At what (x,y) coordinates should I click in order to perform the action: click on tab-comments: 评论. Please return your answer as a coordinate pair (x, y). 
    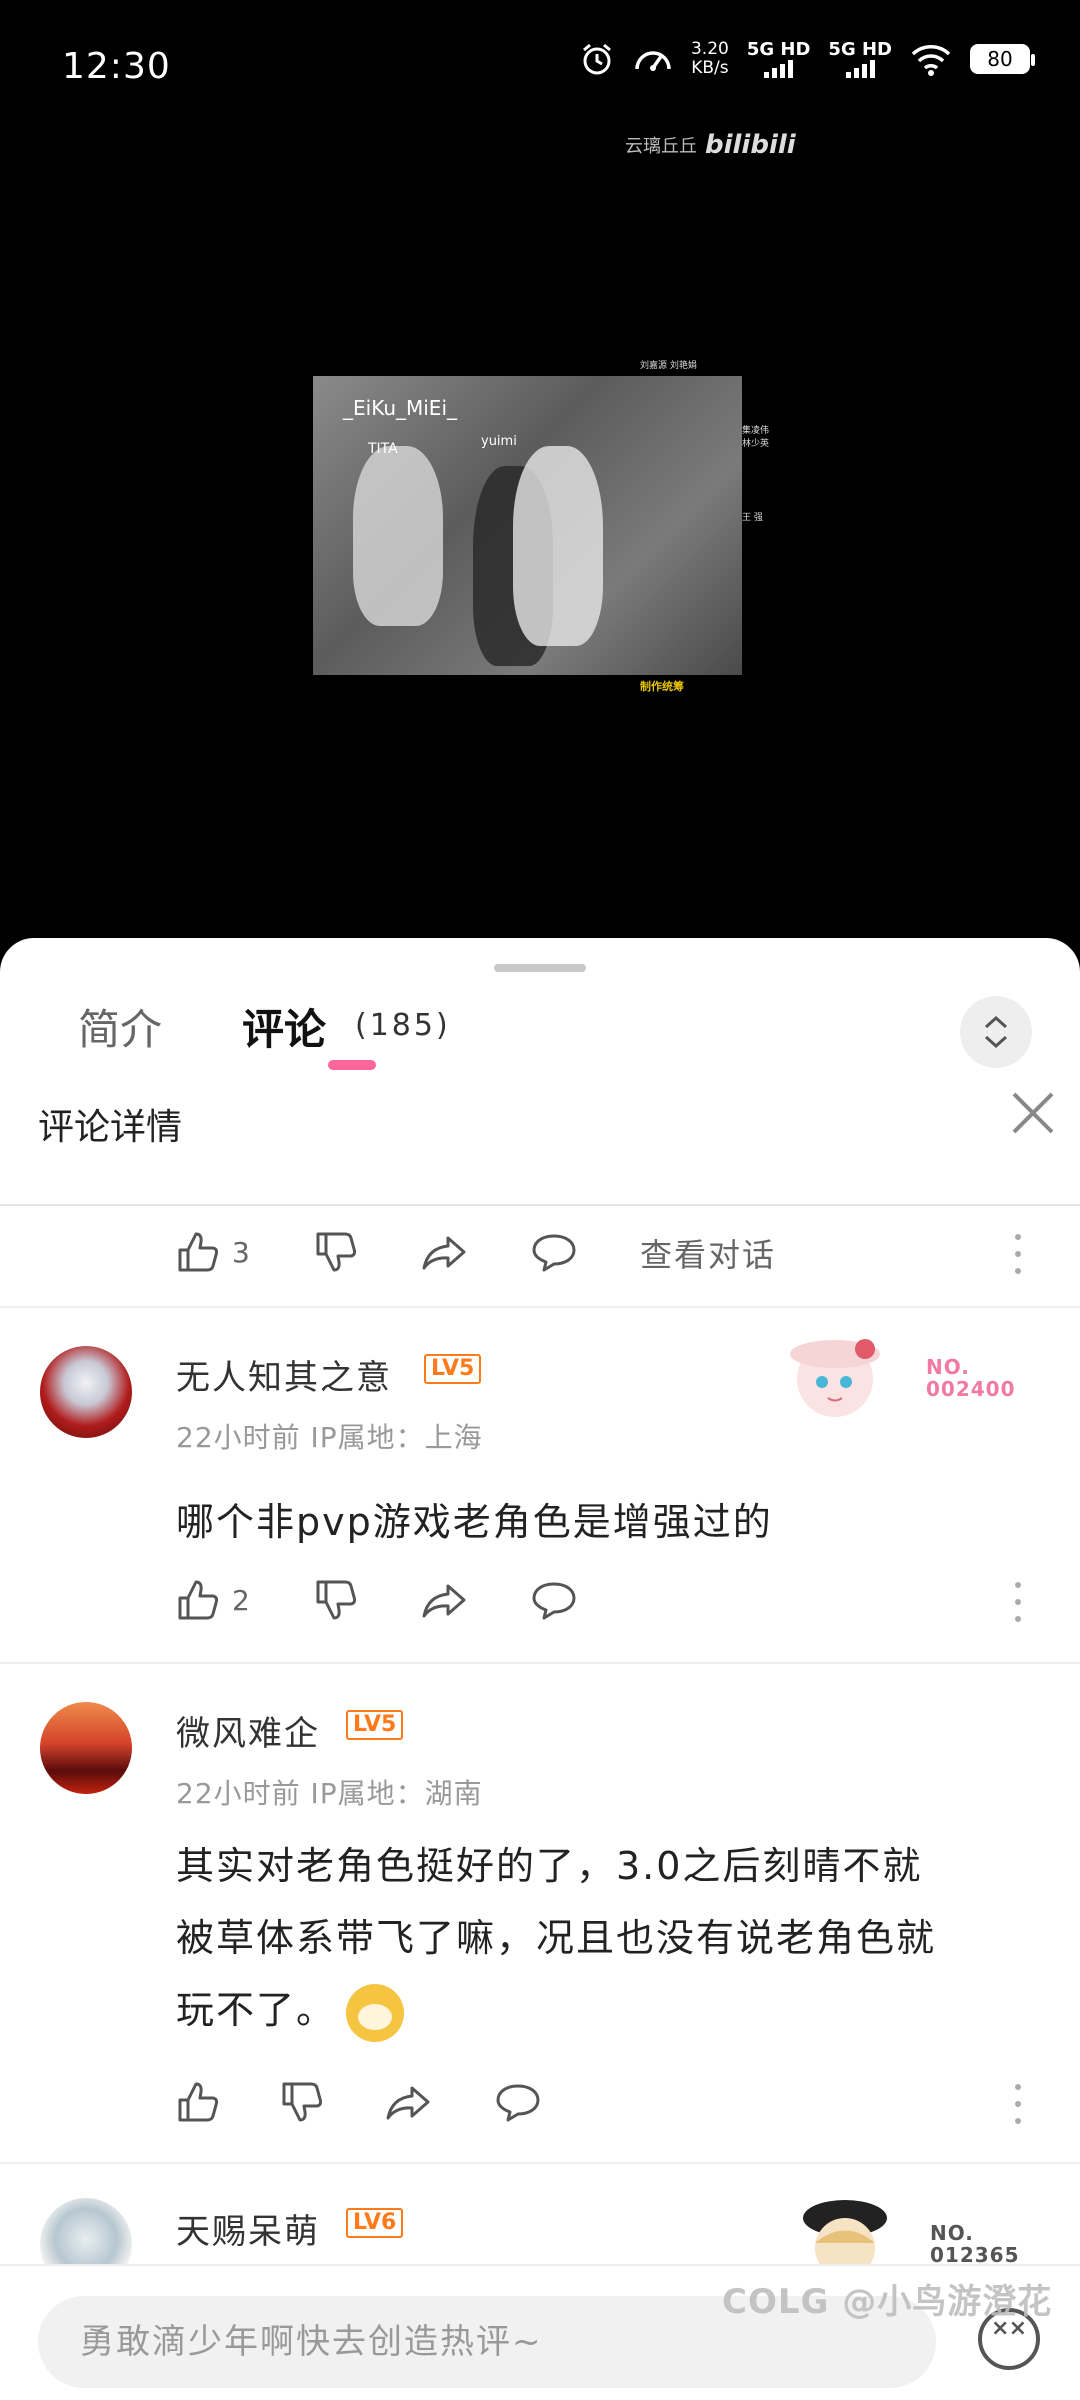
    Looking at the image, I should click on (284, 1026).